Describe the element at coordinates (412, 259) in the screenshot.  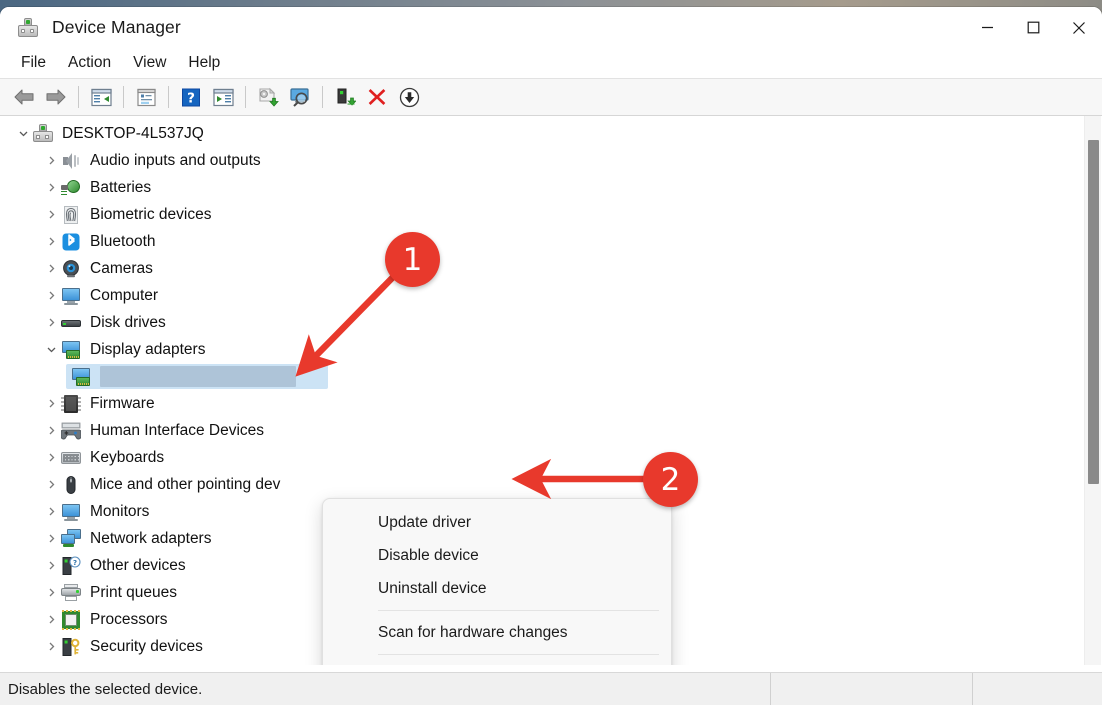
I see `annotation-badge-1: 1` at that location.